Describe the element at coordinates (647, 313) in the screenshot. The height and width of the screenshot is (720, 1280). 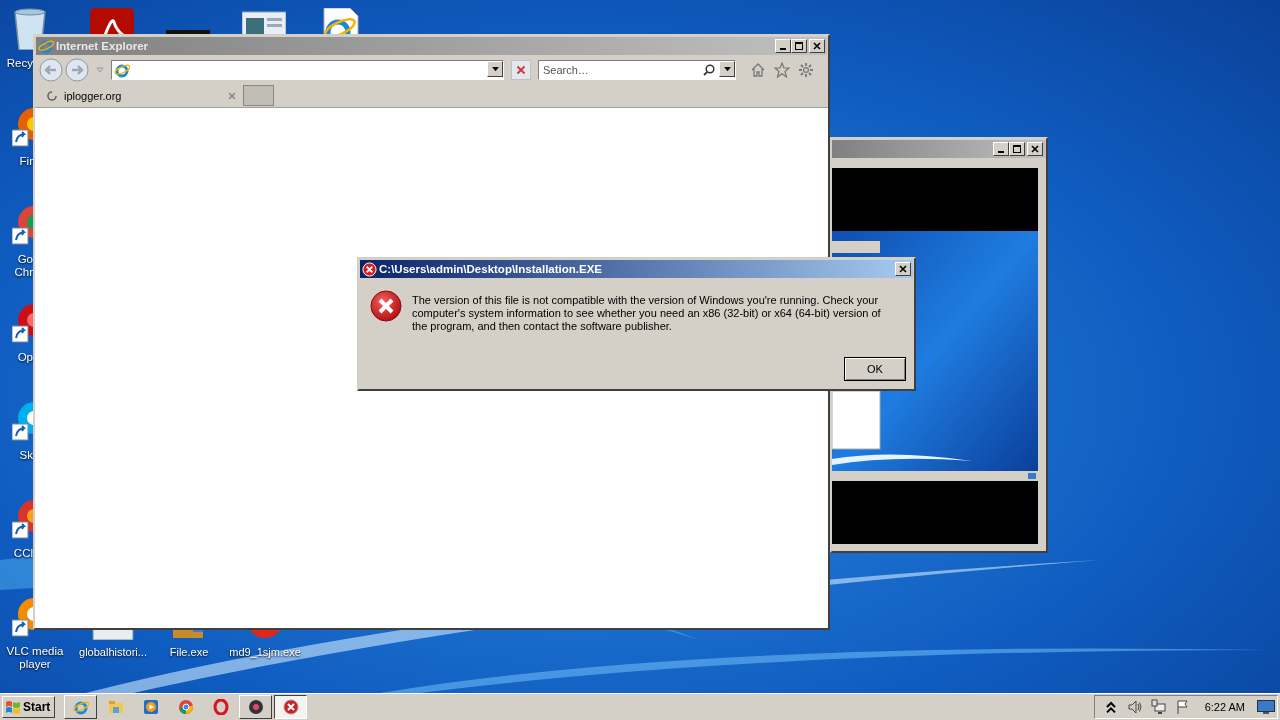
I see `error-message: The version of this file is not compatible with the version of Windows you're running. Check your computer's system information to see whether you need an x86 (32-bit) or x64 (64-bit) version of the program, and then contact the software publisher.` at that location.